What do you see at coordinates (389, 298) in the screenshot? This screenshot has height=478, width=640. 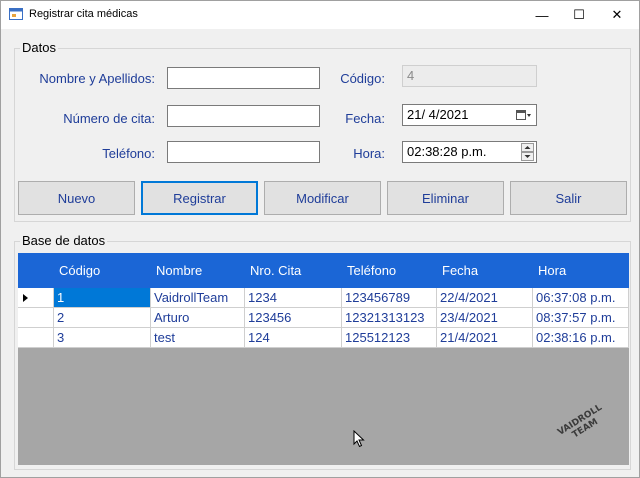 I see `cell-telefono: 123456789` at bounding box center [389, 298].